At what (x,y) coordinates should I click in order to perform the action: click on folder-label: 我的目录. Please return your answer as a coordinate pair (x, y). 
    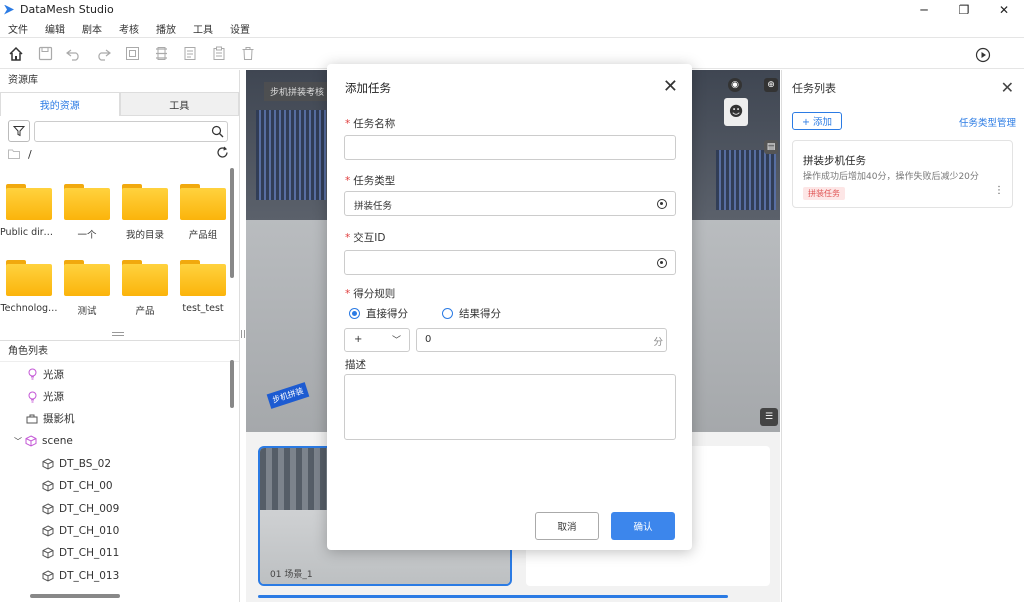
    Looking at the image, I should click on (144, 235).